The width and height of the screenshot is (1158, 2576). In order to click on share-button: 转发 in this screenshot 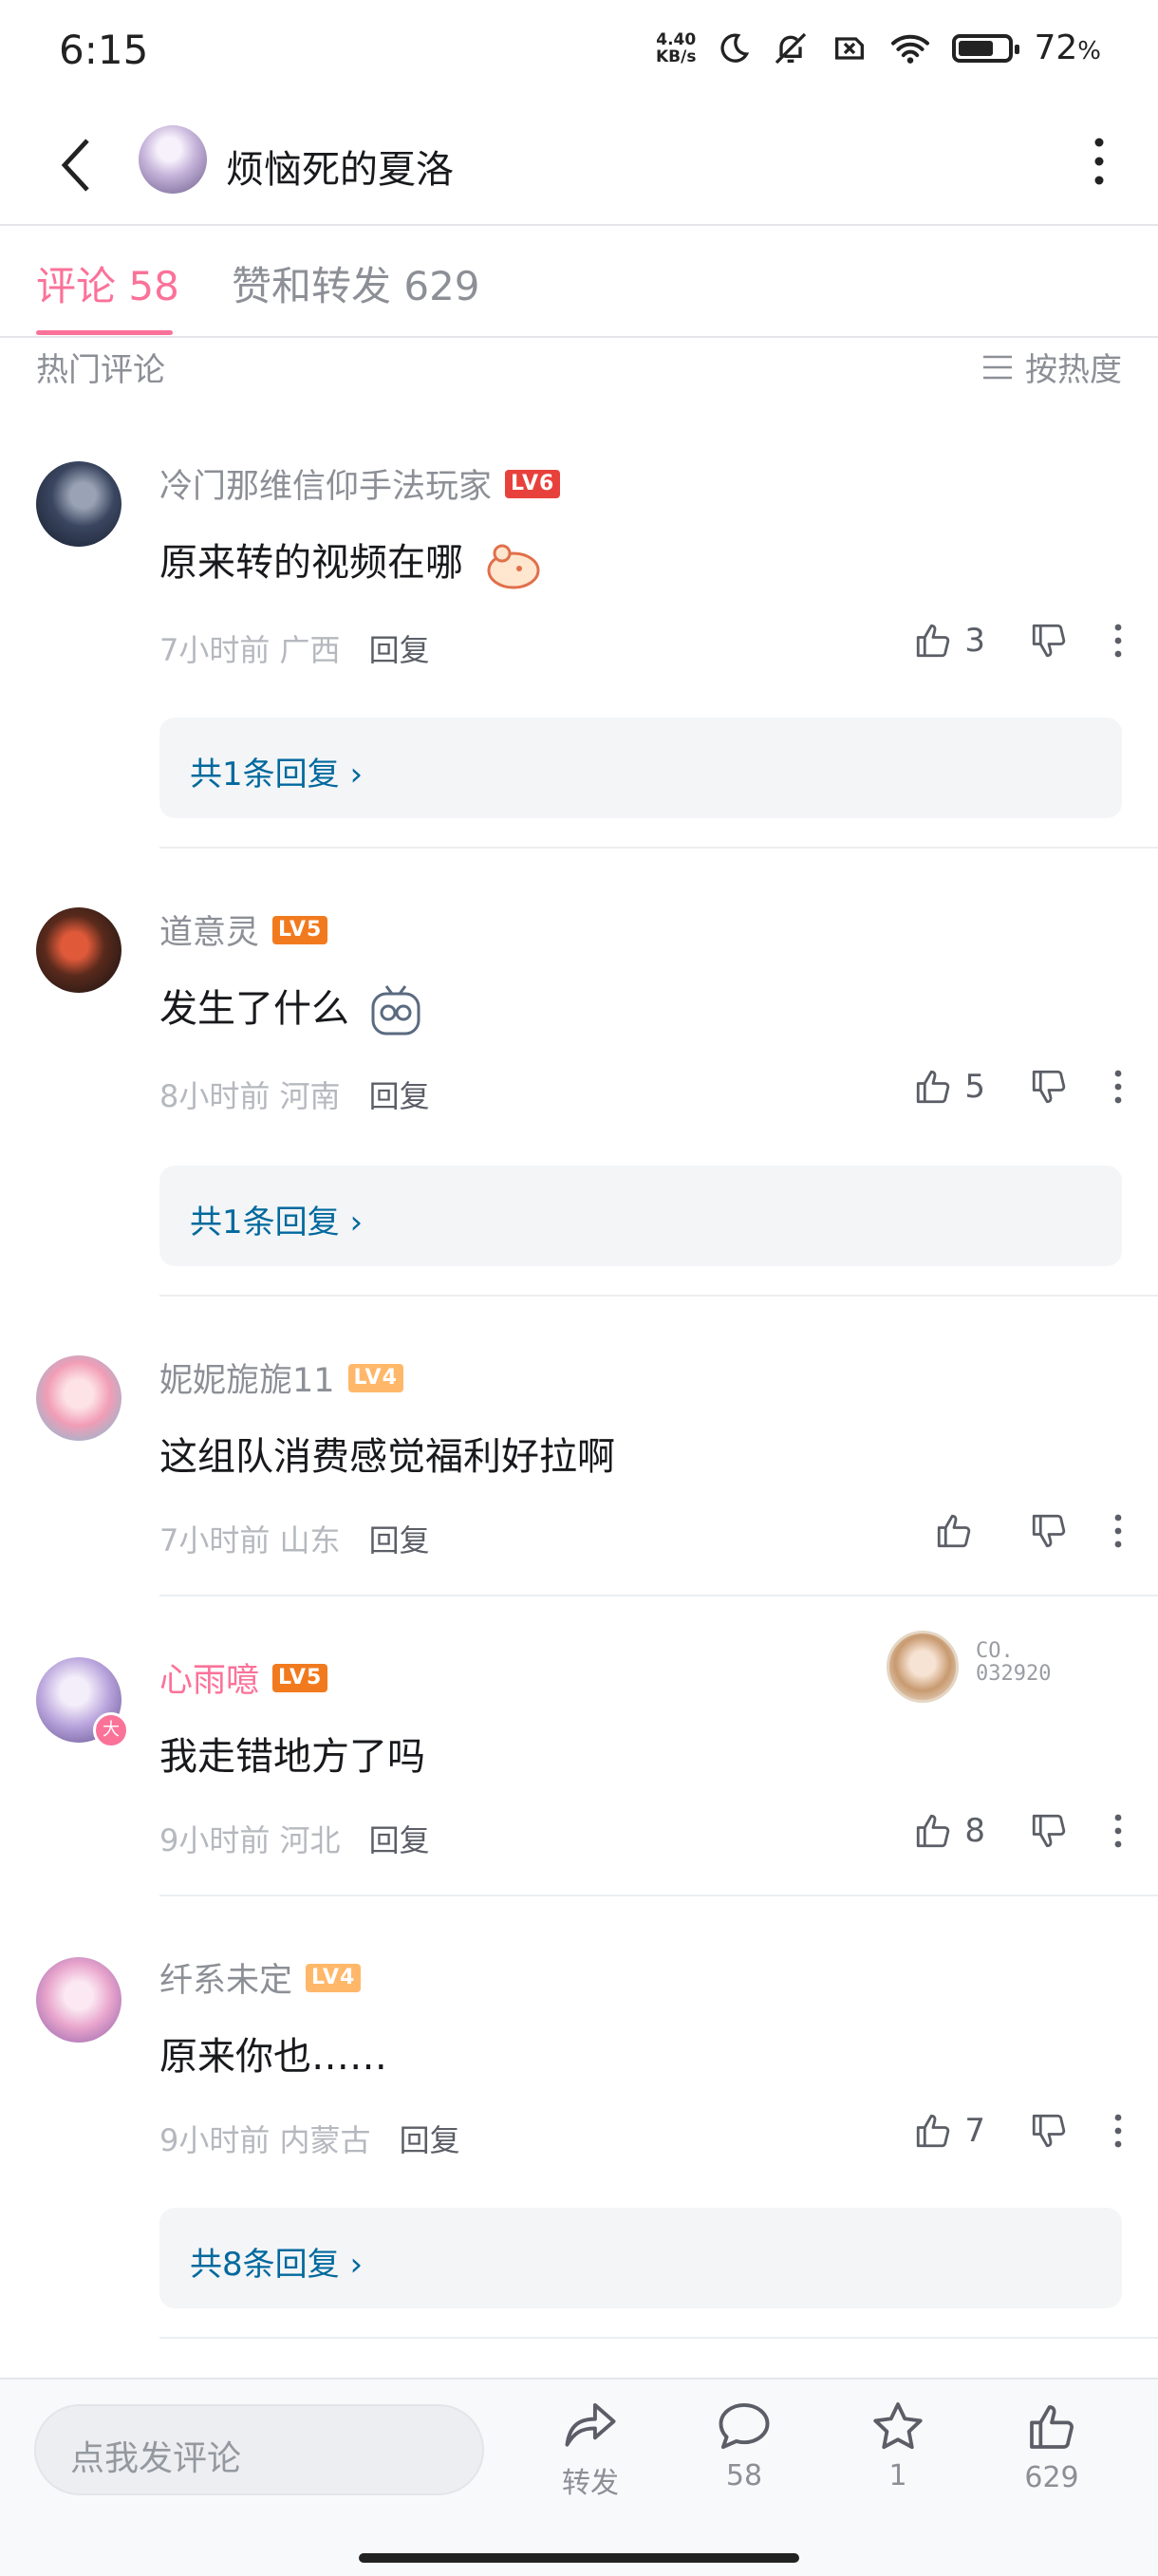, I will do `click(590, 2450)`.